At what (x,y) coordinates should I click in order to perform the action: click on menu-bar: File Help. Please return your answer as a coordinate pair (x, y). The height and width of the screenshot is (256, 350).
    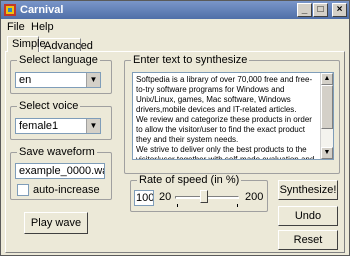
    Looking at the image, I should click on (175, 27).